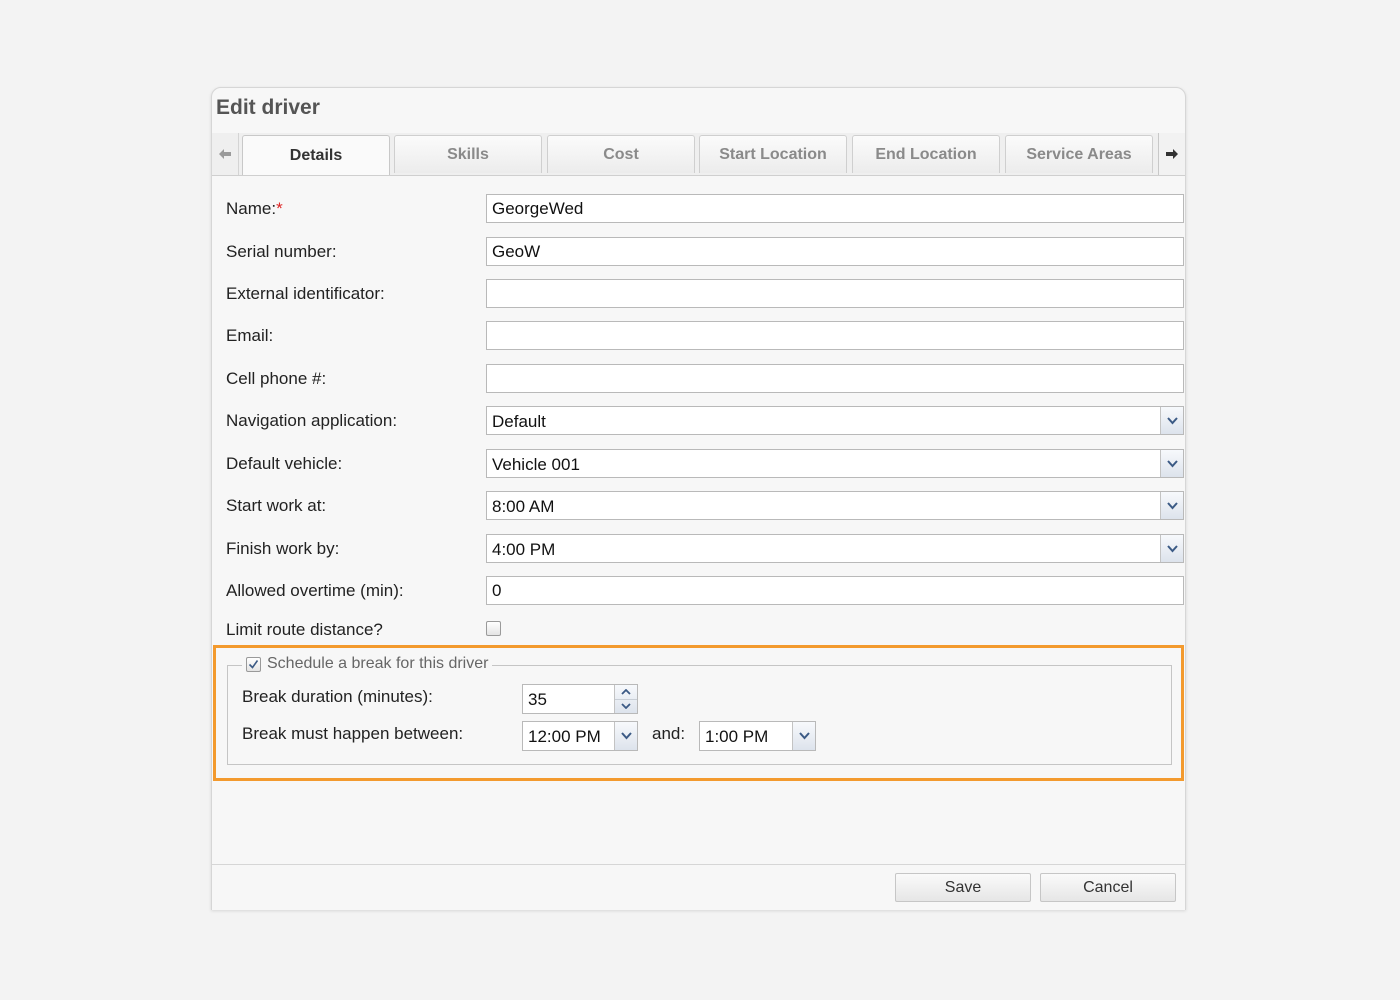  What do you see at coordinates (312, 420) in the screenshot?
I see `nav-app-label: Navigation application:` at bounding box center [312, 420].